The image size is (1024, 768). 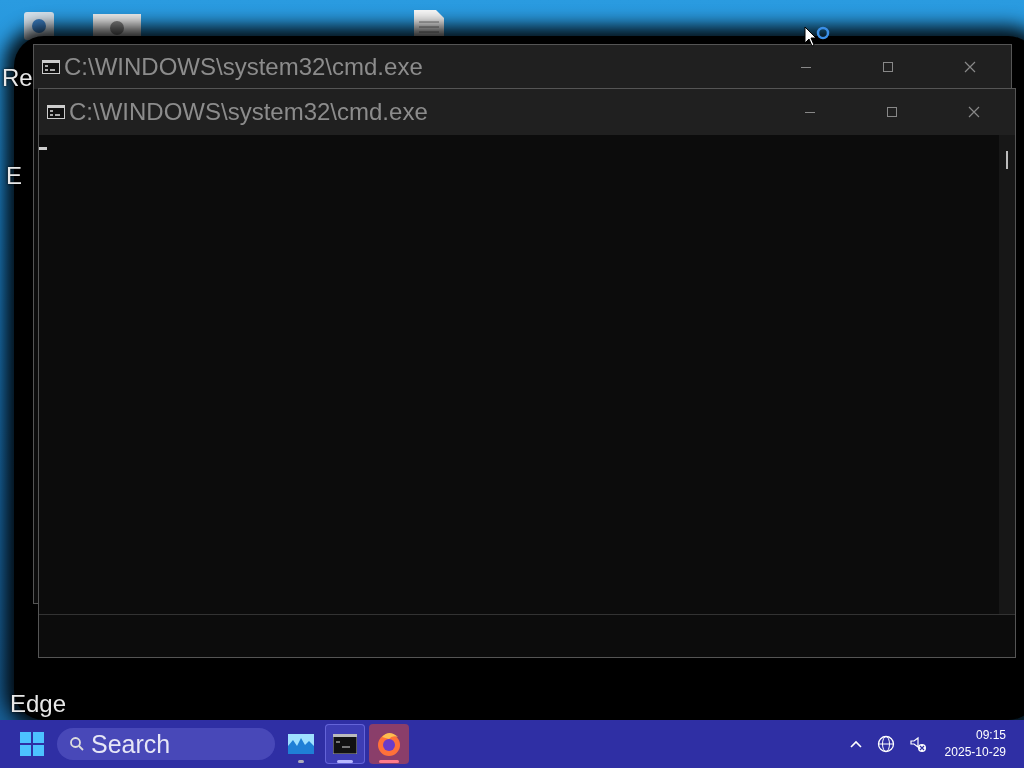 I want to click on search-field: Search, so click(x=166, y=744).